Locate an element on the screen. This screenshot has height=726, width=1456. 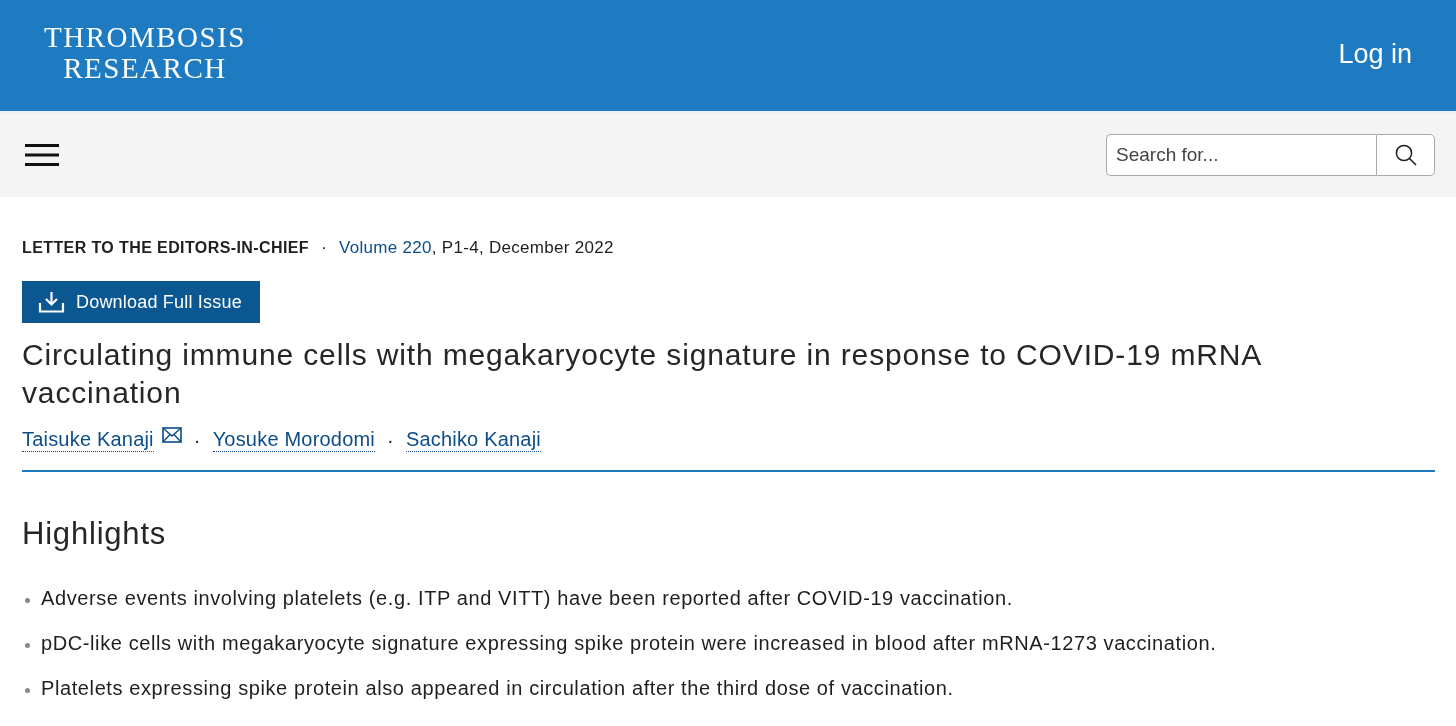
download-icon is located at coordinates (51, 302).